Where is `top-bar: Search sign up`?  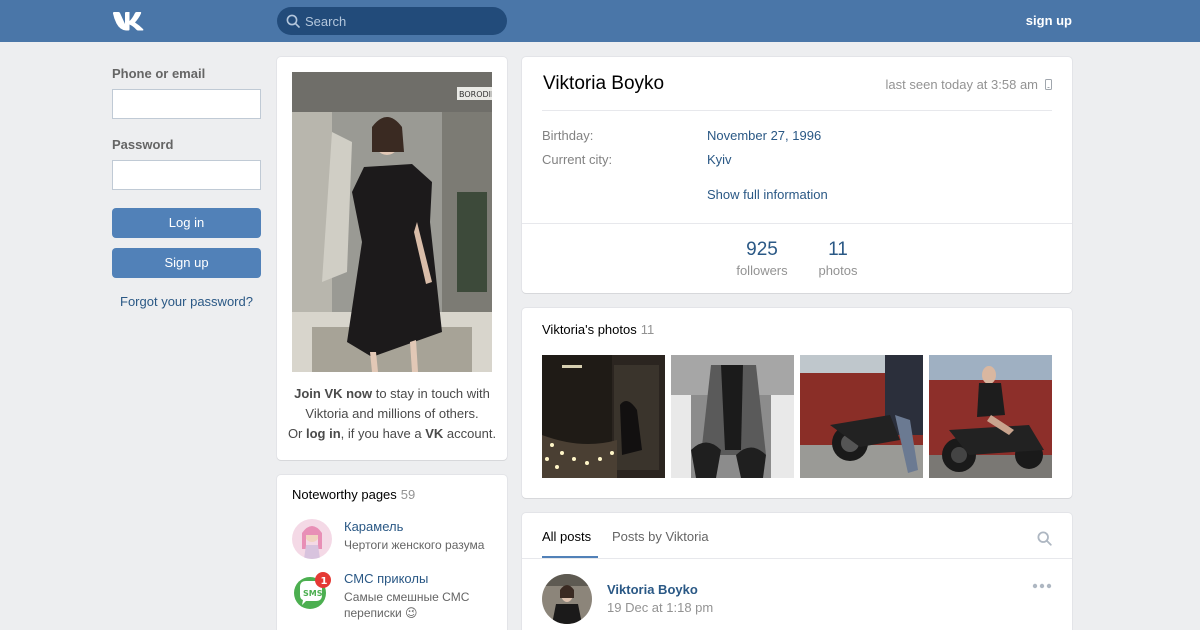 top-bar: Search sign up is located at coordinates (600, 21).